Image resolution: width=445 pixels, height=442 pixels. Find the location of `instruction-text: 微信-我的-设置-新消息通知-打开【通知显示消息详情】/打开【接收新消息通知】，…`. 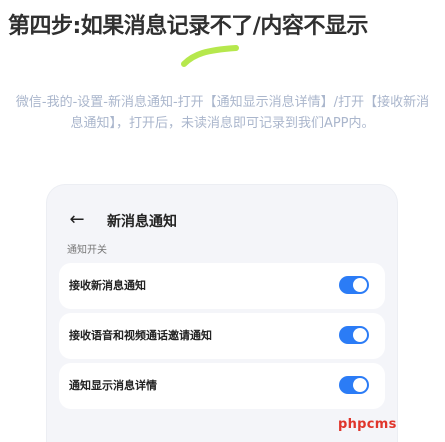

instruction-text: 微信-我的-设置-新消息通知-打开【通知显示消息详情】/打开【接收新消息通知】，… is located at coordinates (222, 113).